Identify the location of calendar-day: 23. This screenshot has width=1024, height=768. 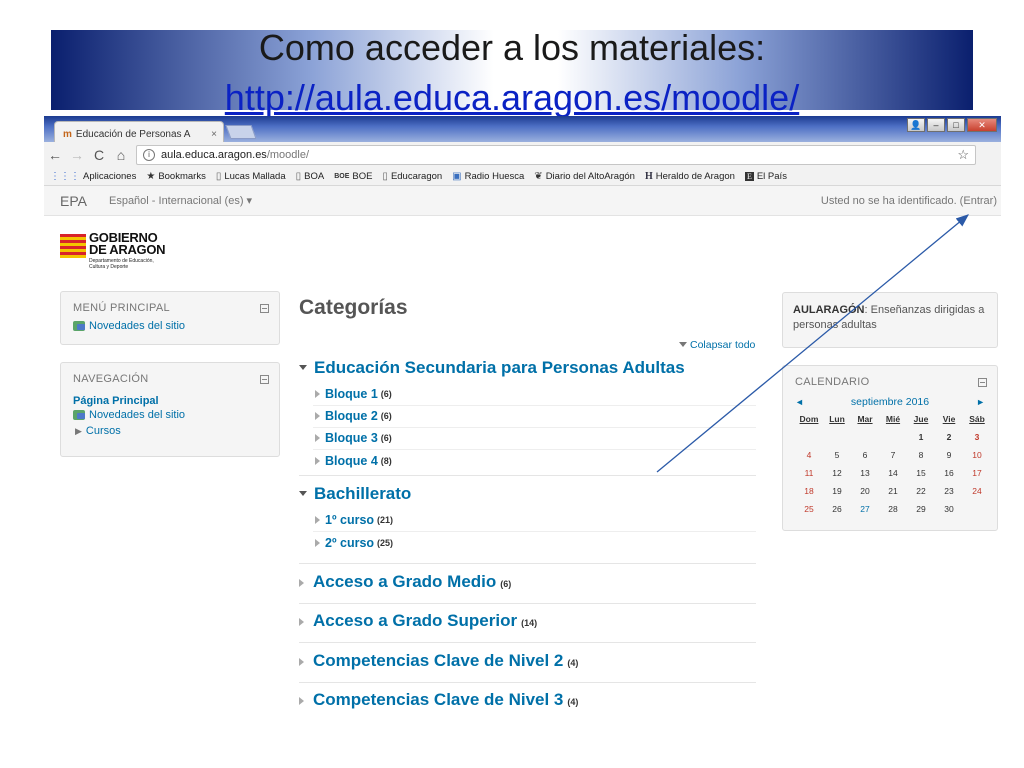
(949, 491).